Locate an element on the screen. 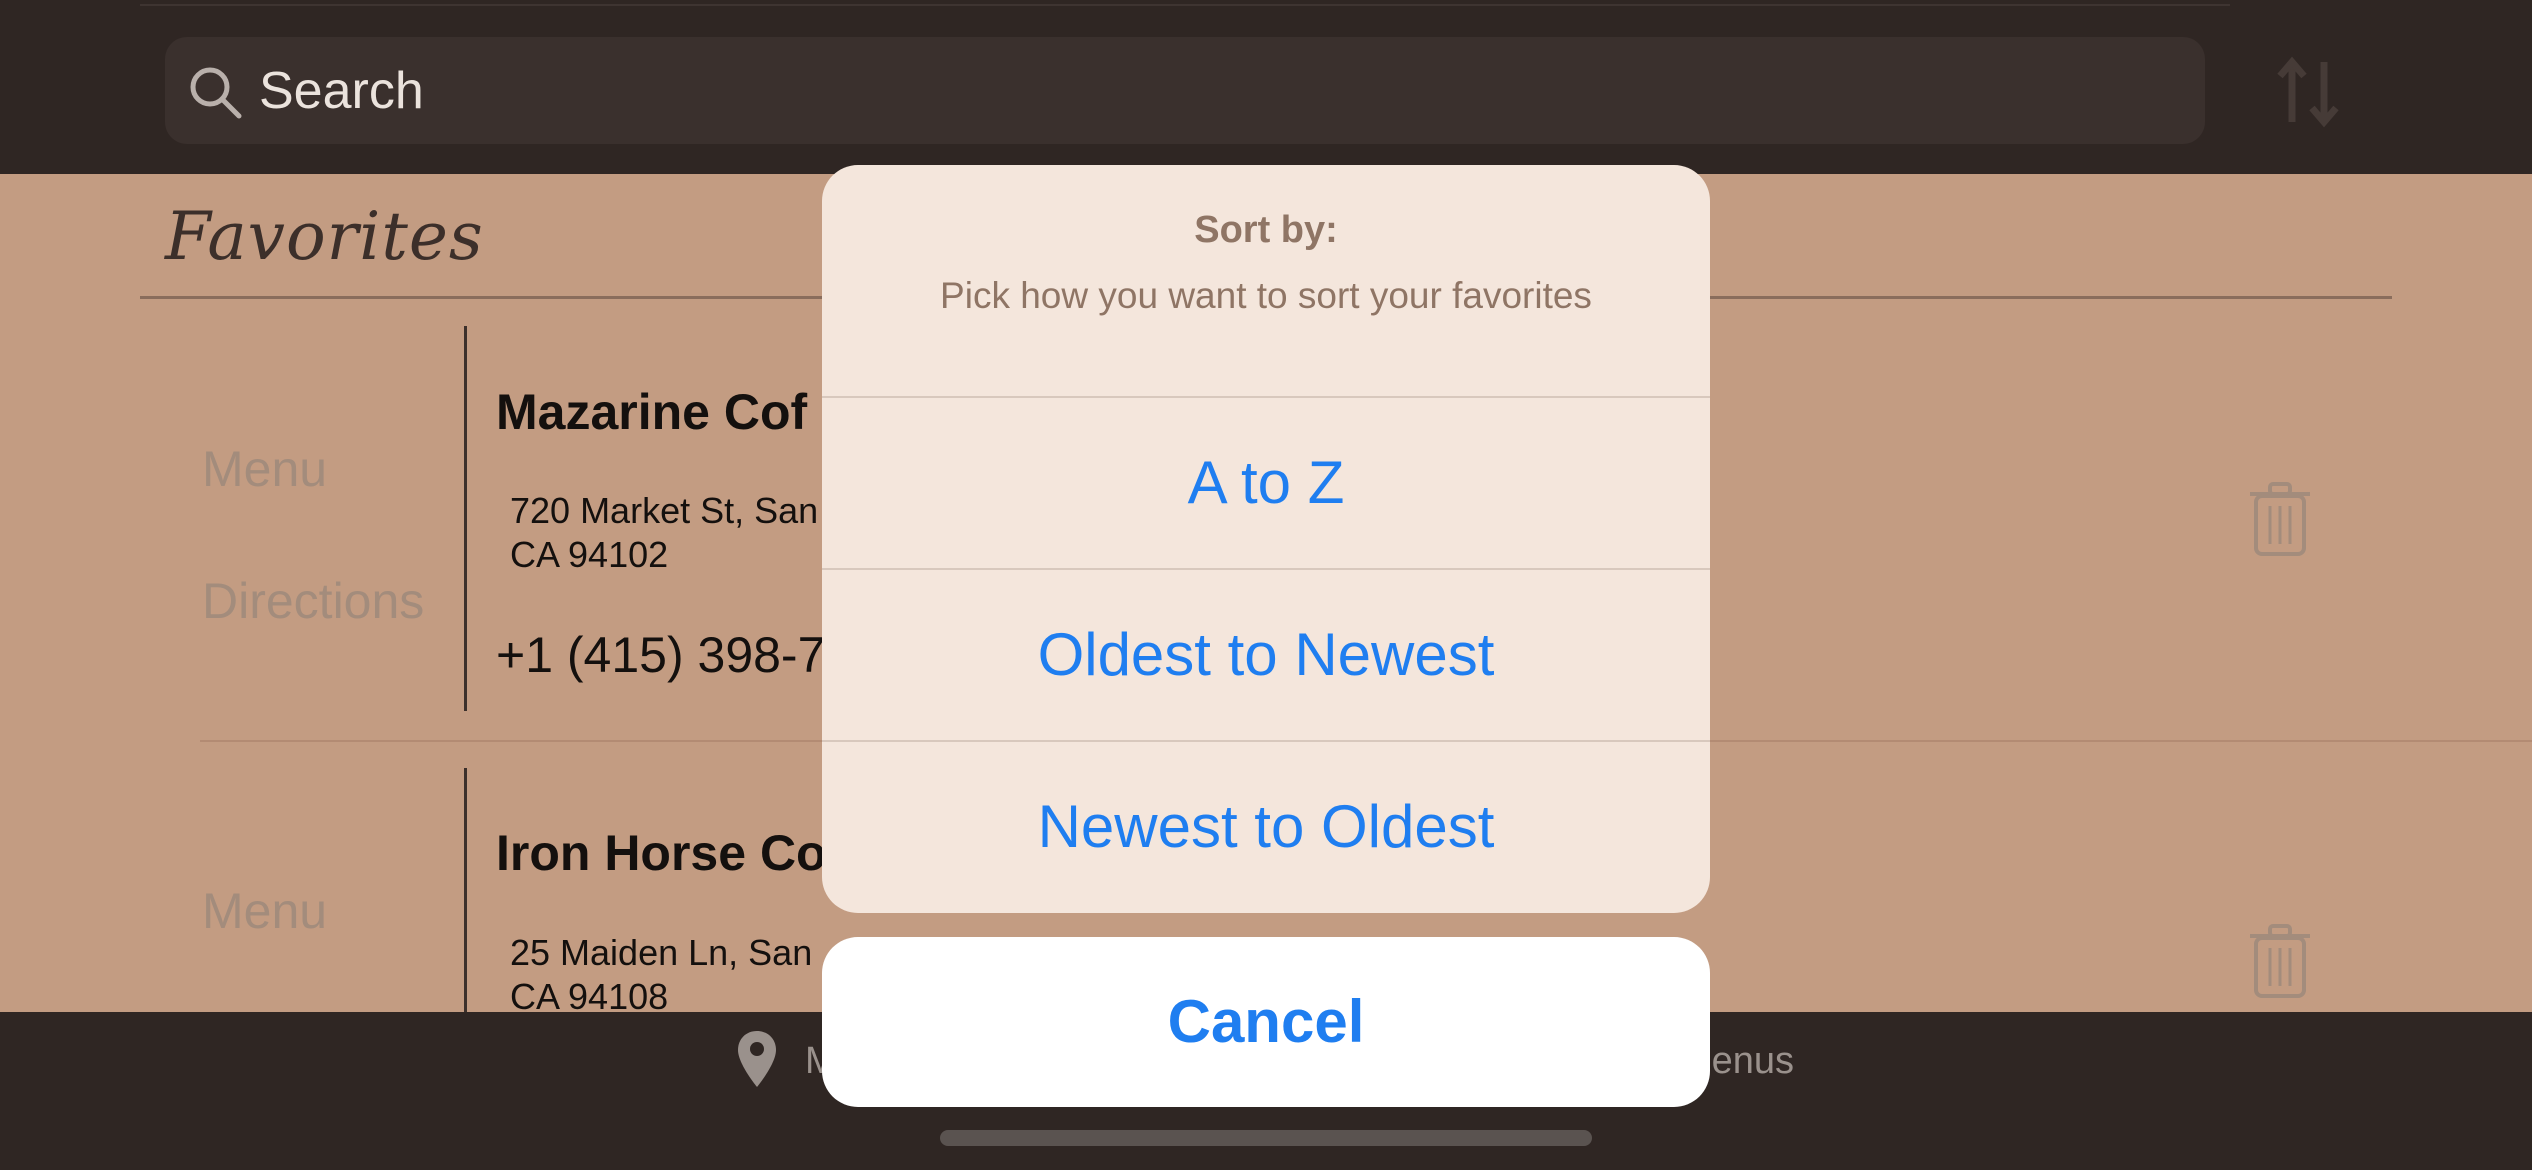 The image size is (2532, 1170). sort-option-newest-to-oldest: Newest to Oldest is located at coordinates (1266, 827).